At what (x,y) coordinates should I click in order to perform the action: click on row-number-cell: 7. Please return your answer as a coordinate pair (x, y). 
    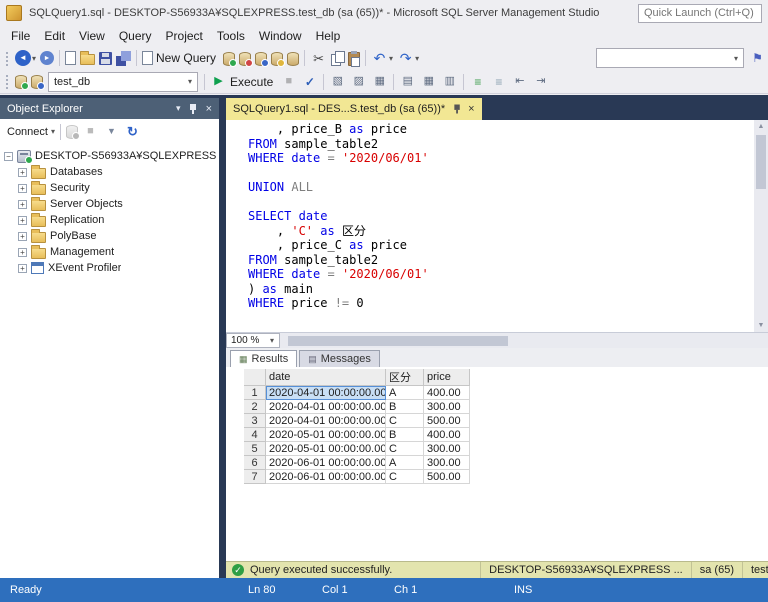
    Looking at the image, I should click on (255, 477).